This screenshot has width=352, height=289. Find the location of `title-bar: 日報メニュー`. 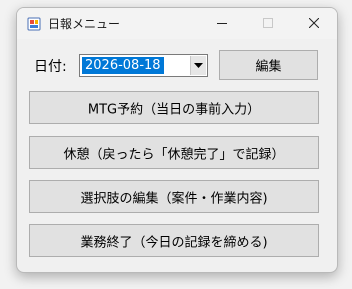

title-bar: 日報メニュー is located at coordinates (177, 23).